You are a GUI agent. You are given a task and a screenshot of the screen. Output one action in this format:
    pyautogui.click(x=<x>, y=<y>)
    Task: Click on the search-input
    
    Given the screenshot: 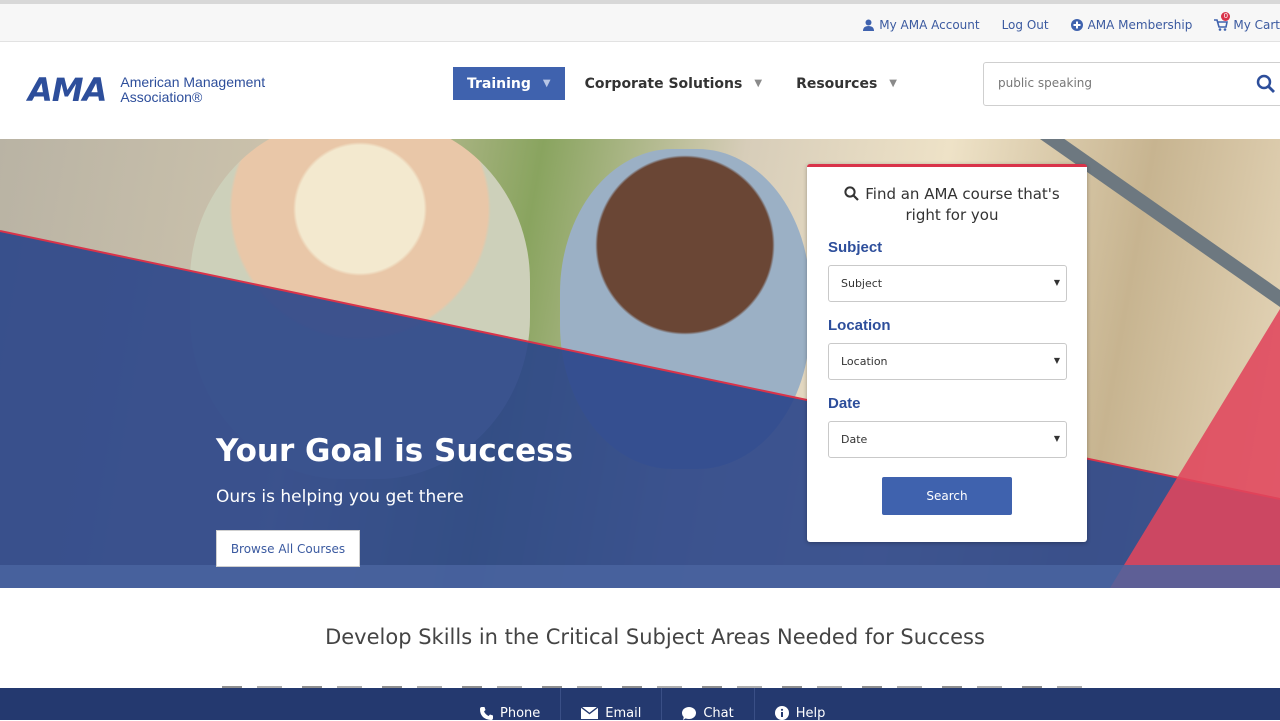 What is the action you would take?
    pyautogui.click(x=1118, y=83)
    